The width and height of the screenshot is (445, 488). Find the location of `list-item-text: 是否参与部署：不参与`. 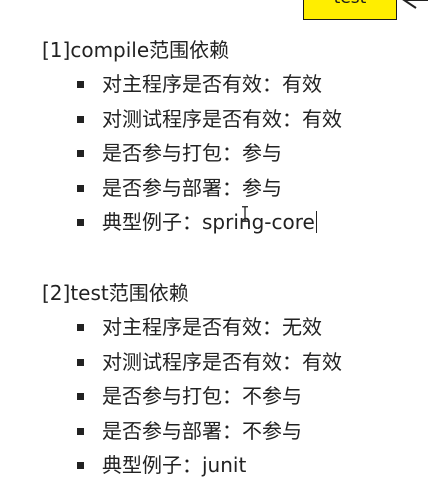

list-item-text: 是否参与部署：不参与 is located at coordinates (202, 430).